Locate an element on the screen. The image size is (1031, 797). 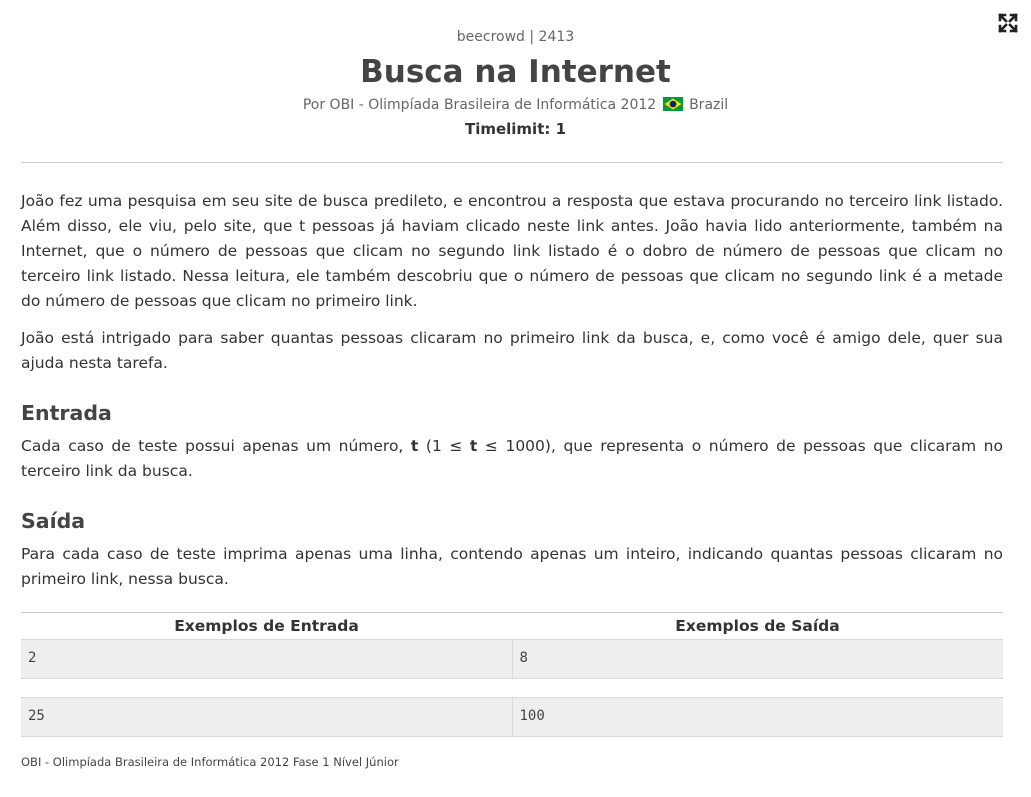
example-input: 2 is located at coordinates (267, 659).